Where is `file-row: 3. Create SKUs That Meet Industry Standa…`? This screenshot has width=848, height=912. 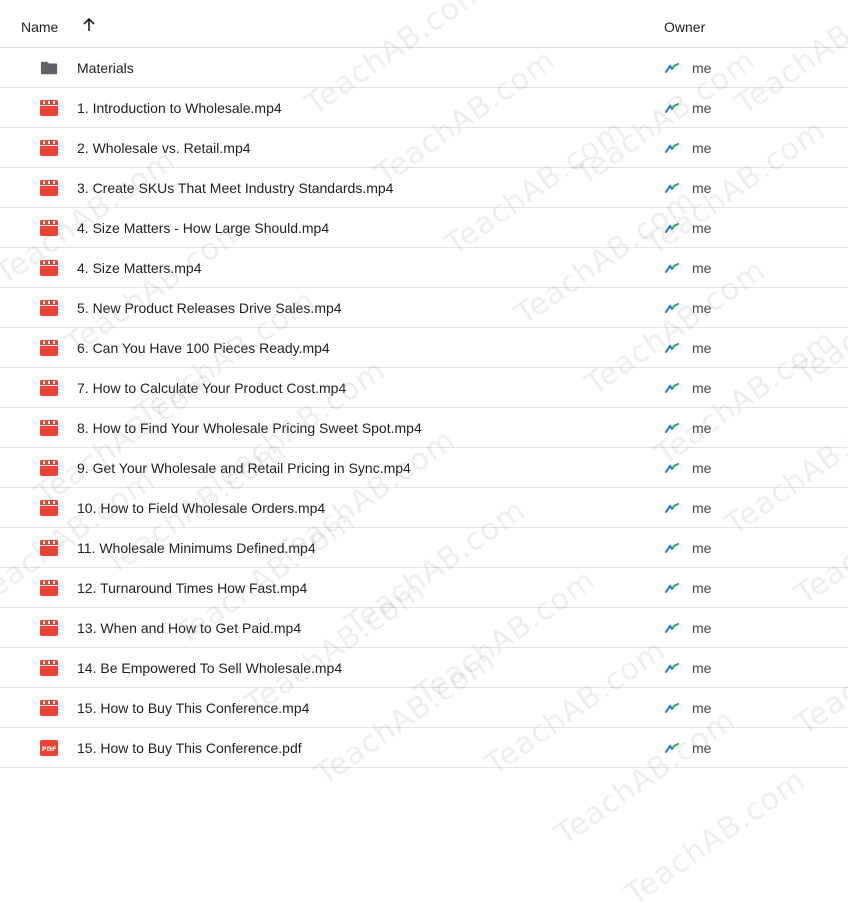 file-row: 3. Create SKUs That Meet Industry Standa… is located at coordinates (424, 188).